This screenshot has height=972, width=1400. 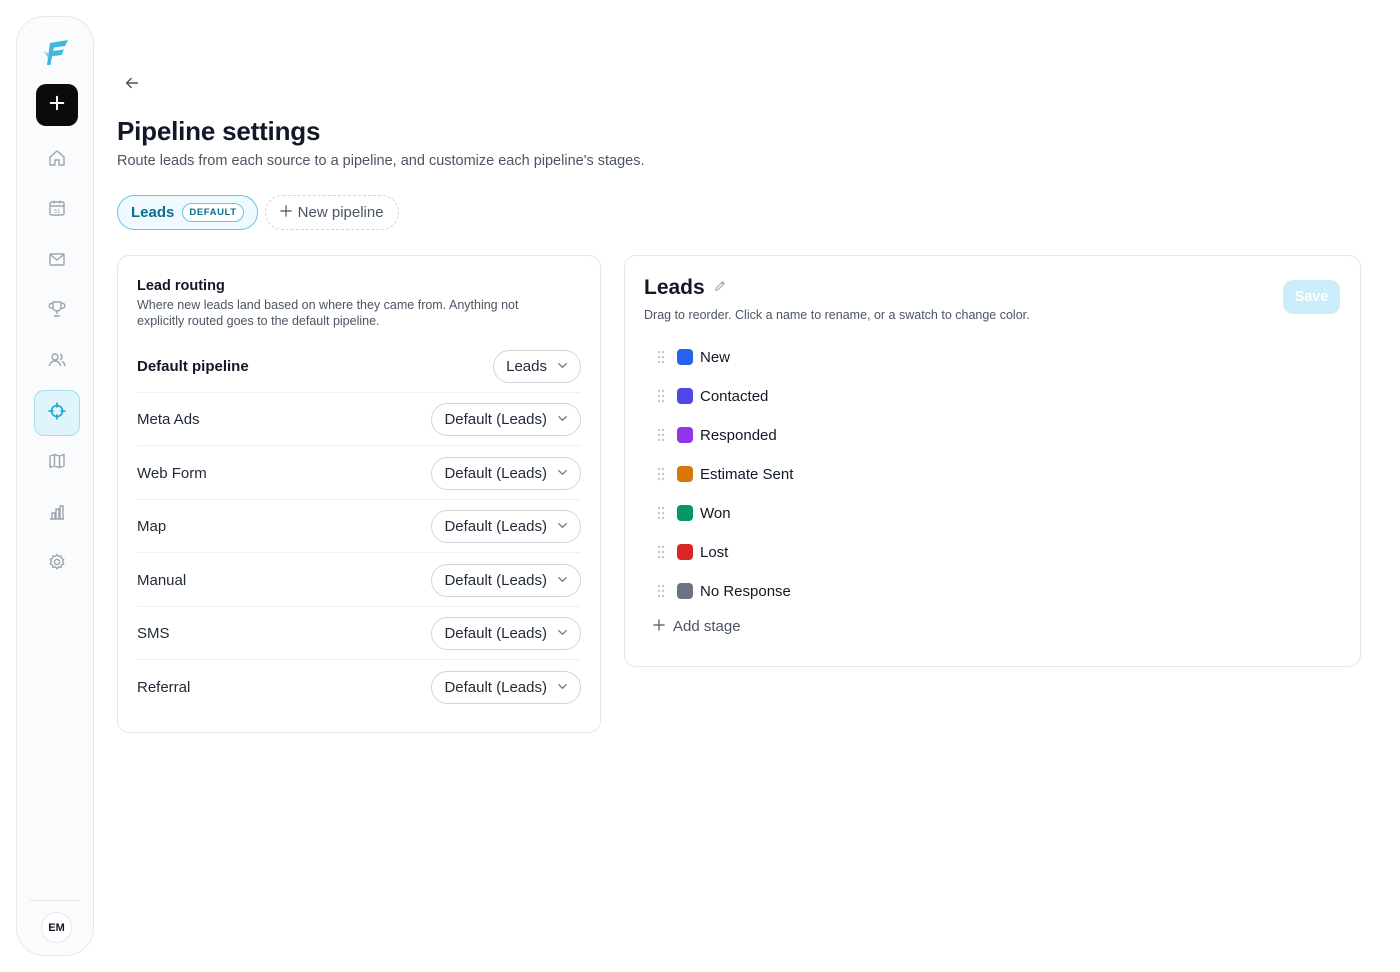 What do you see at coordinates (1311, 297) in the screenshot?
I see `save-button: Save` at bounding box center [1311, 297].